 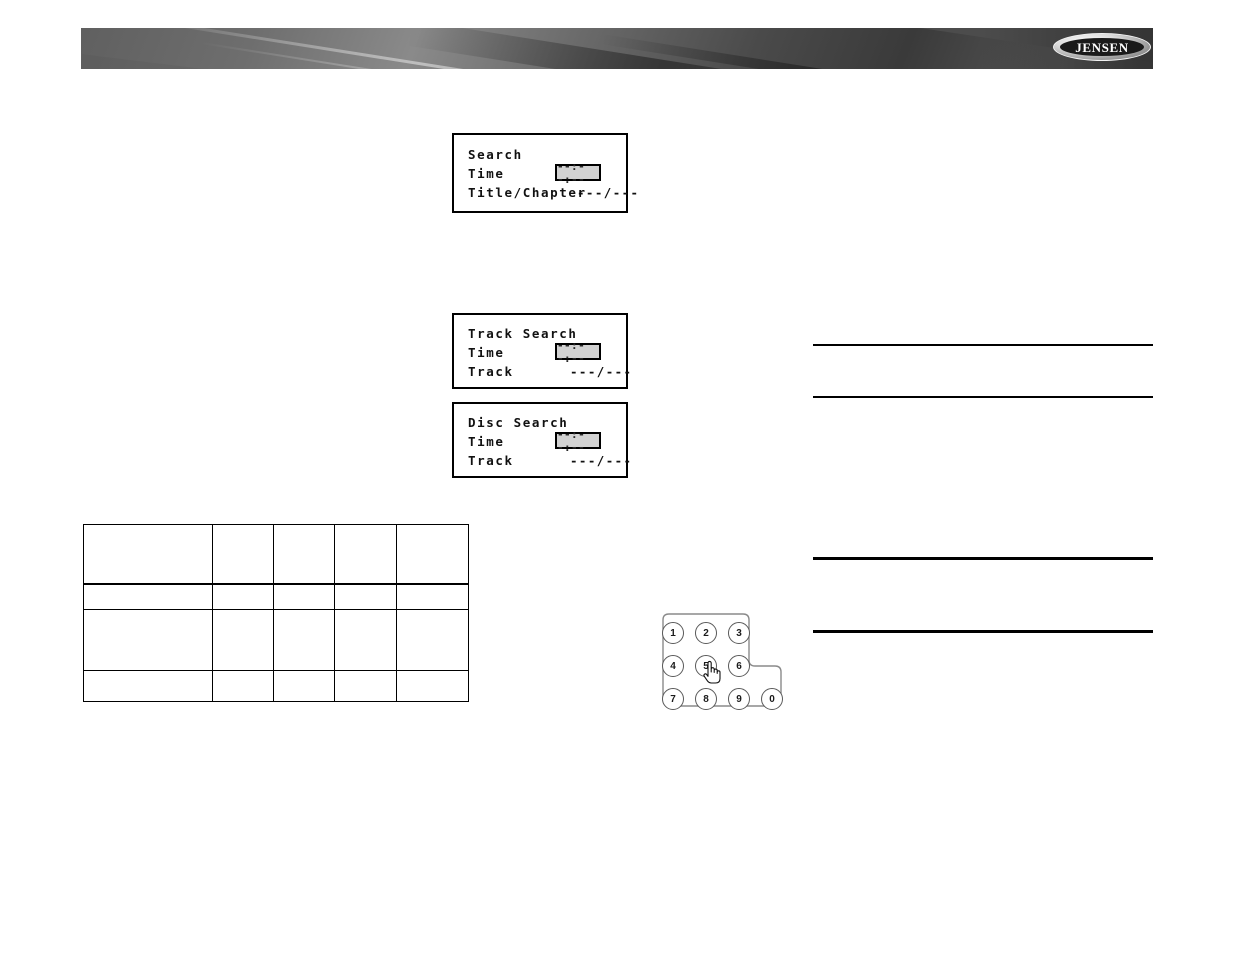 What do you see at coordinates (673, 666) in the screenshot?
I see `keypad-key-4: 4` at bounding box center [673, 666].